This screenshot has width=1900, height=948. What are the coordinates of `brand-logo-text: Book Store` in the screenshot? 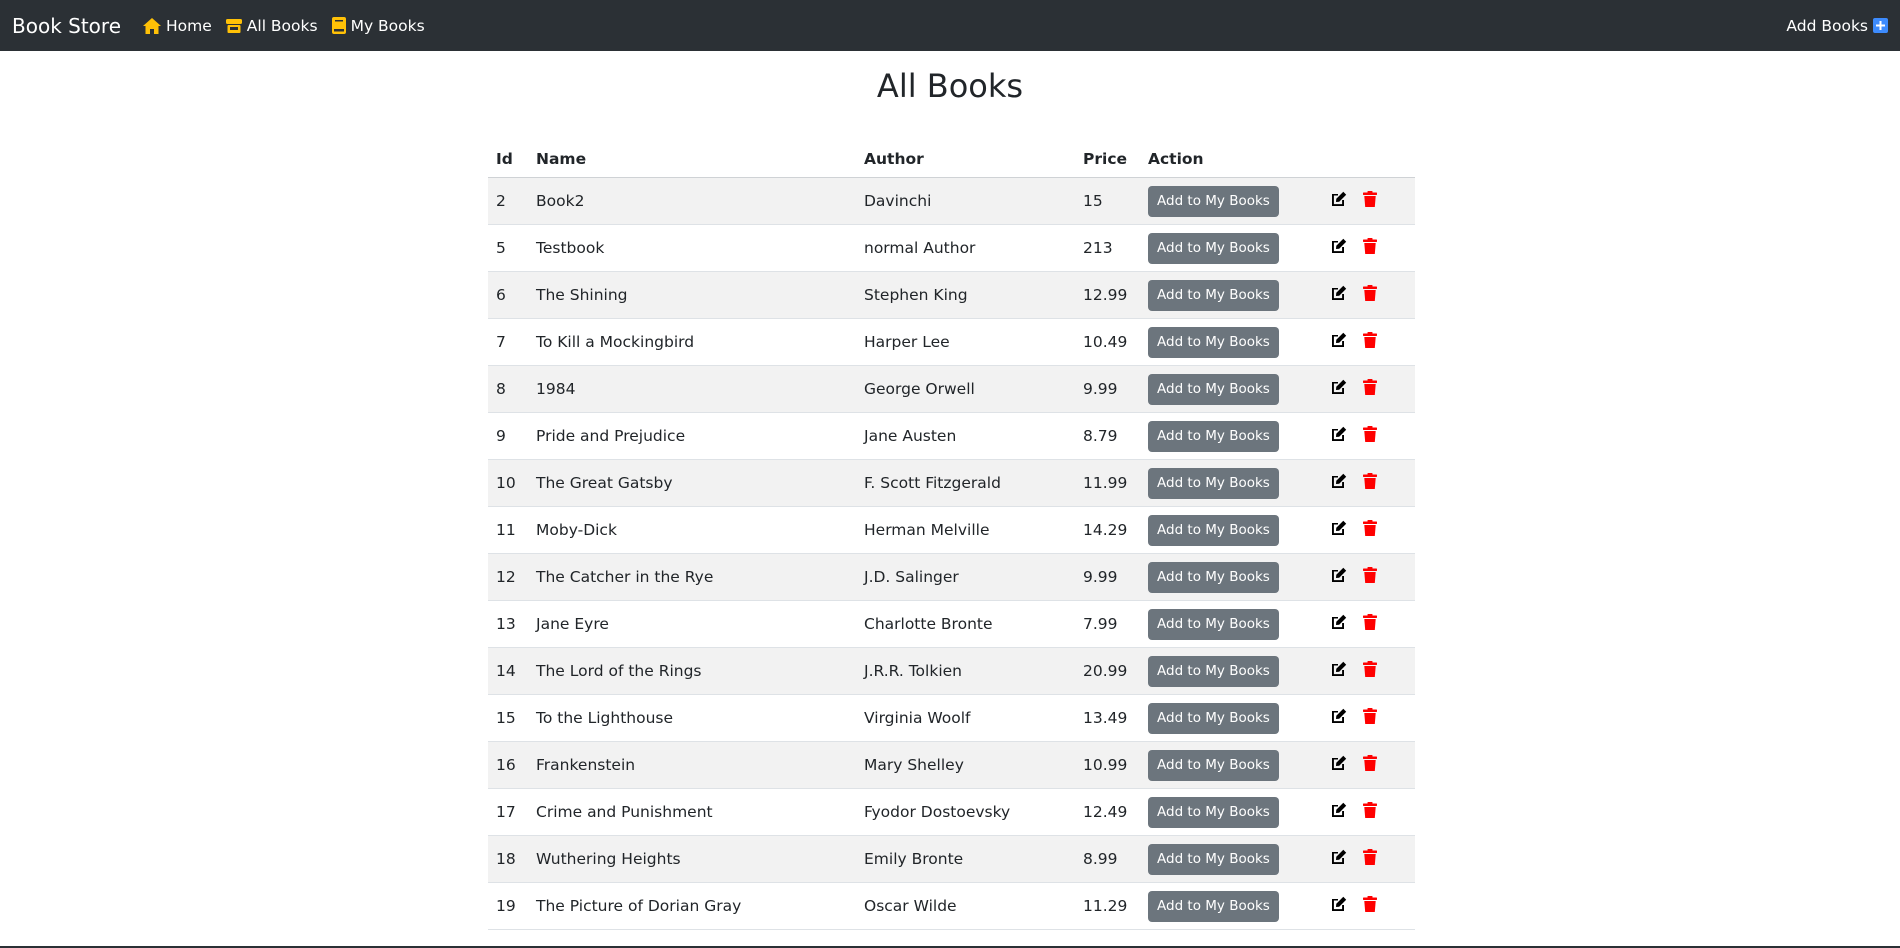 It's located at (66, 26).